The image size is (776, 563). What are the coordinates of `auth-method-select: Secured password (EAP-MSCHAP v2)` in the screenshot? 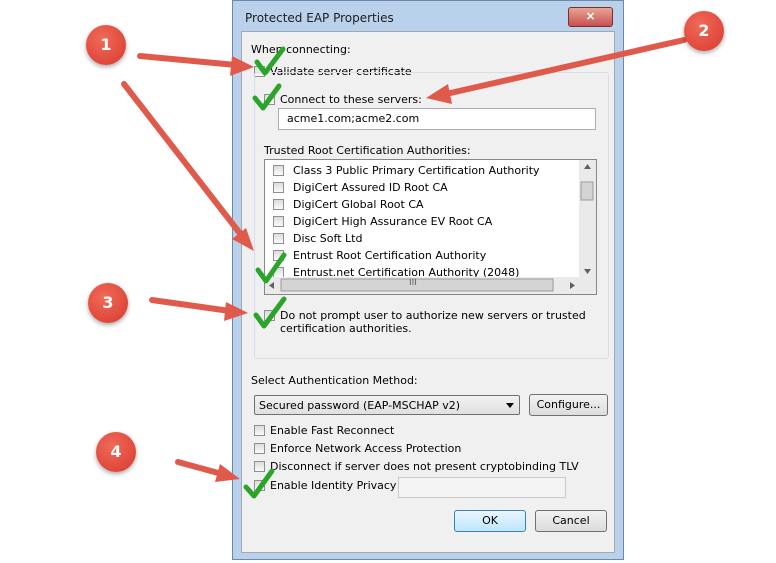 It's located at (387, 405).